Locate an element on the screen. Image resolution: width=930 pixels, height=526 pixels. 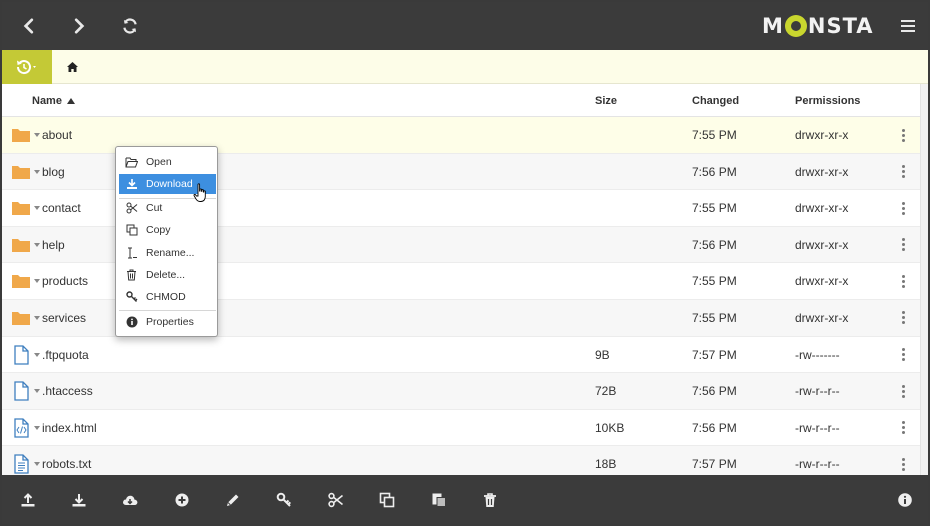
file-name: .htaccess is located at coordinates (67, 391).